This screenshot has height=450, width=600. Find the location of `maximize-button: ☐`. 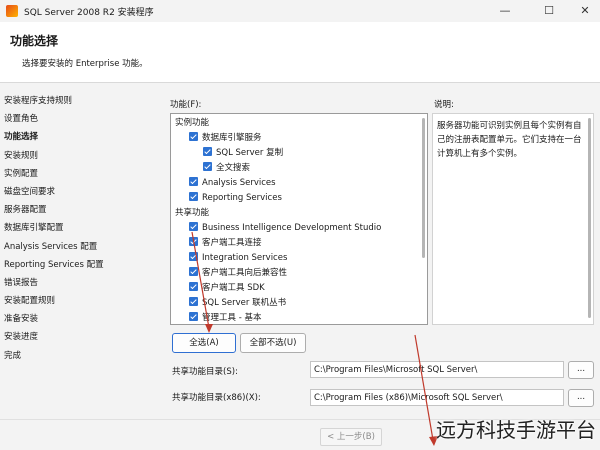

maximize-button: ☐ is located at coordinates (549, 11).